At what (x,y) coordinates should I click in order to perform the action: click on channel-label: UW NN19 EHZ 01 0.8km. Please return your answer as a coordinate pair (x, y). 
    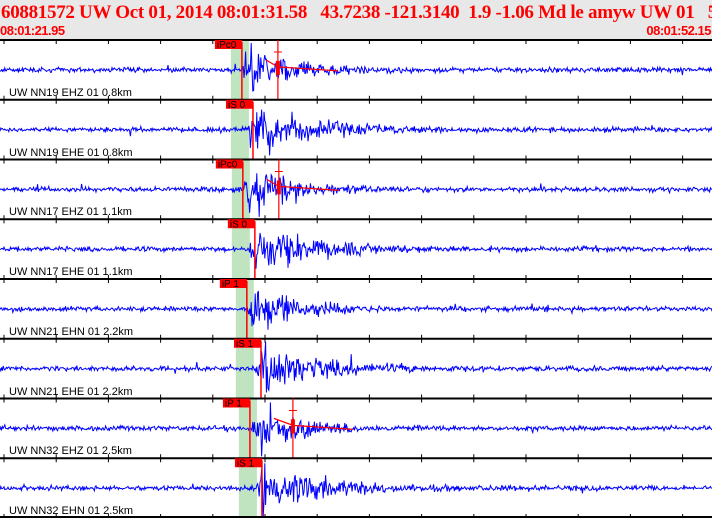
    Looking at the image, I should click on (70, 92).